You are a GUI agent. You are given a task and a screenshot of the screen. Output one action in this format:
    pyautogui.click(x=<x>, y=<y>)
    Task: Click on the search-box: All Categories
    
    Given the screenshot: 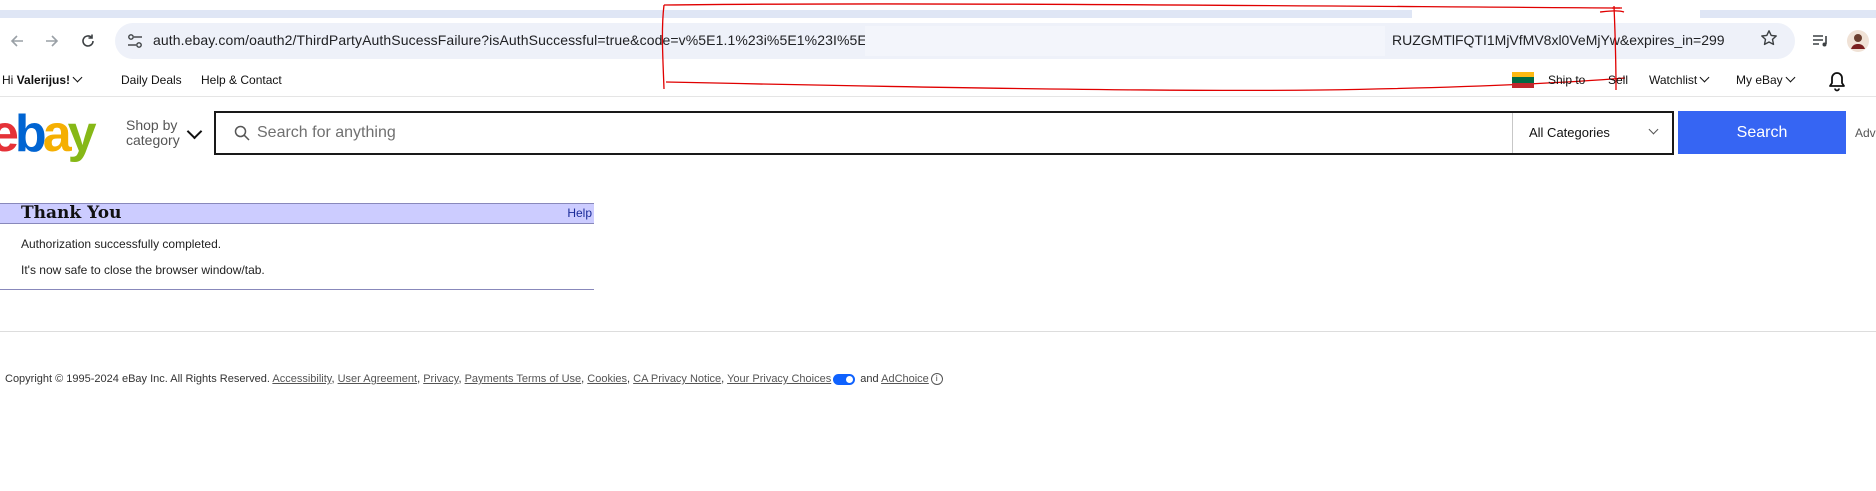 What is the action you would take?
    pyautogui.click(x=944, y=133)
    